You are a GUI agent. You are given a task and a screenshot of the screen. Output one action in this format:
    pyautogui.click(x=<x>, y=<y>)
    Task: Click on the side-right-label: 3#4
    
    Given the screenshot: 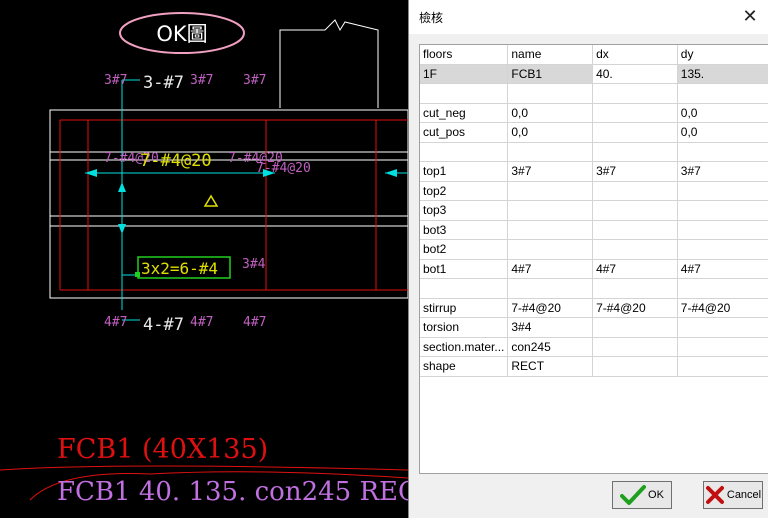 What is the action you would take?
    pyautogui.click(x=254, y=264)
    